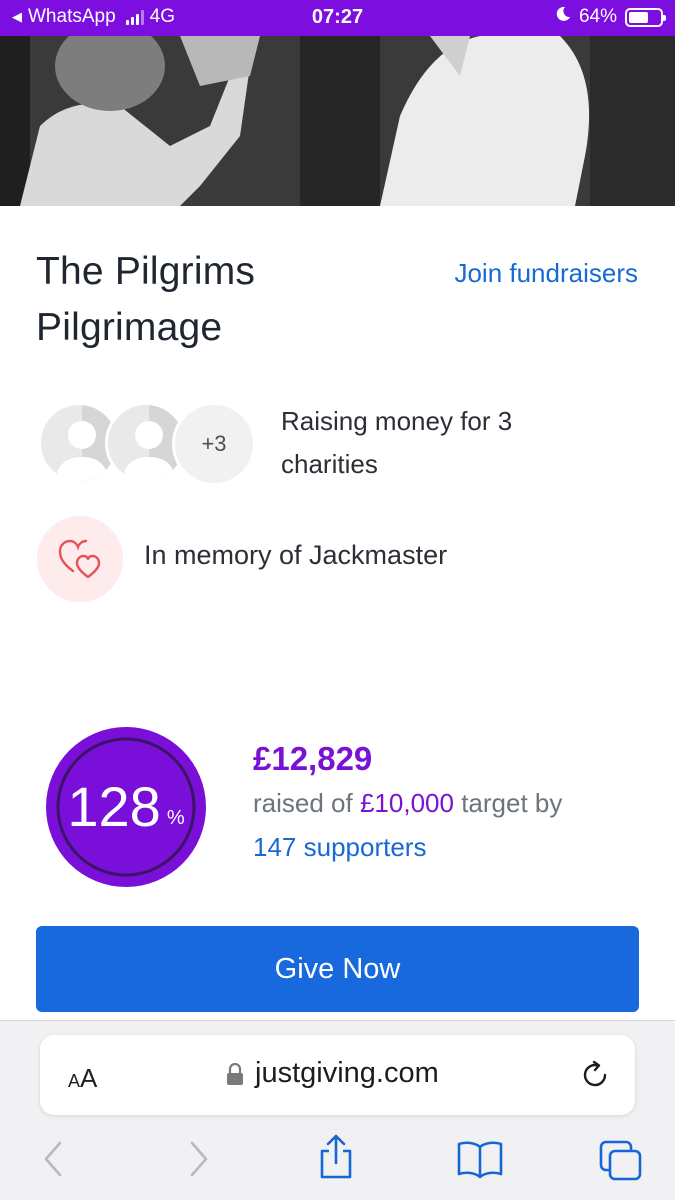 Image resolution: width=675 pixels, height=1200 pixels. I want to click on battery-percent: 64%, so click(597, 16).